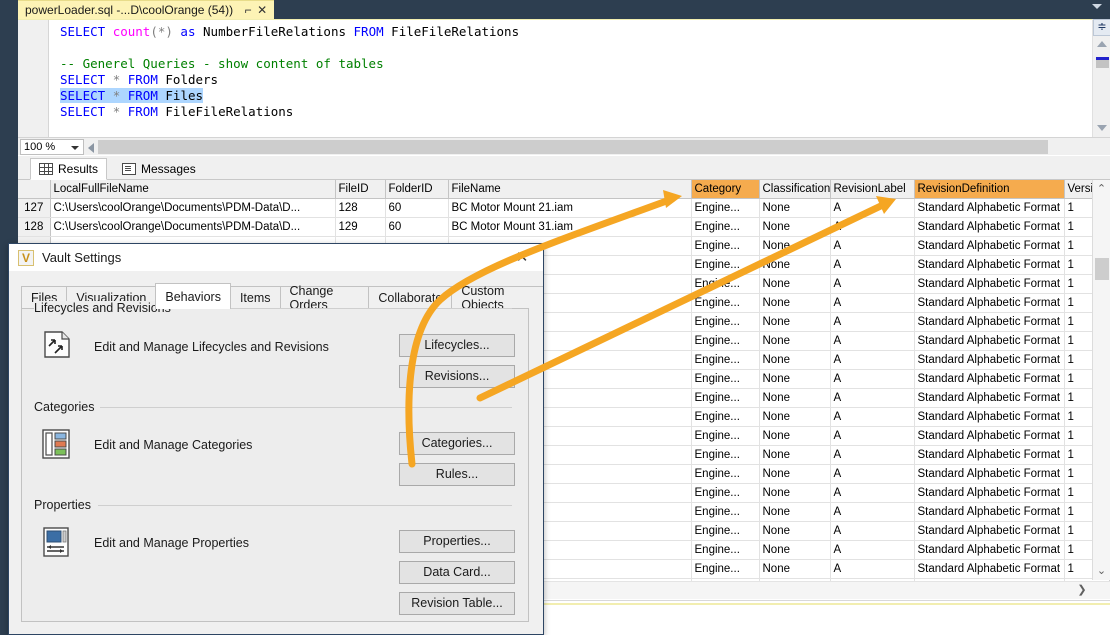 The image size is (1110, 635). I want to click on row-number-cell: 127, so click(34, 208).